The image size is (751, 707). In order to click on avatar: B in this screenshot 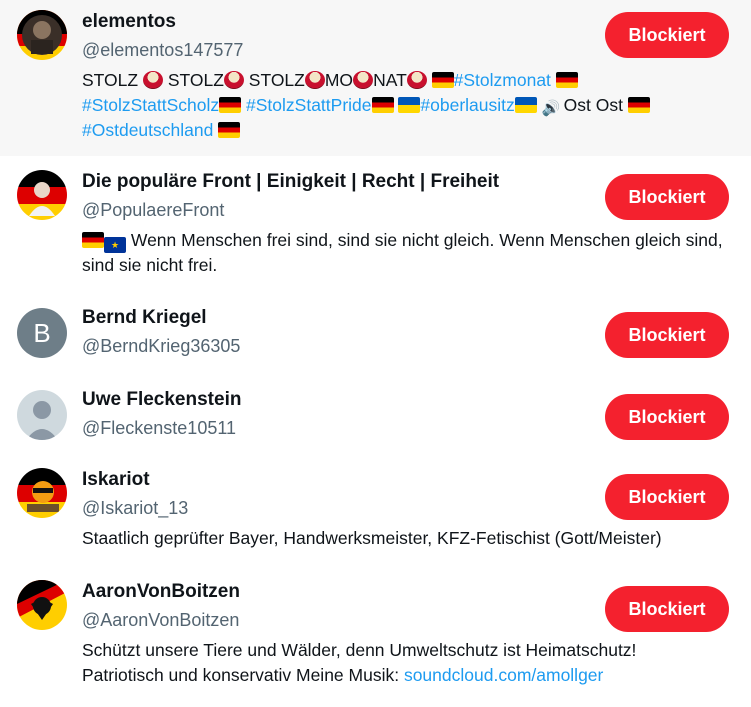, I will do `click(42, 333)`.